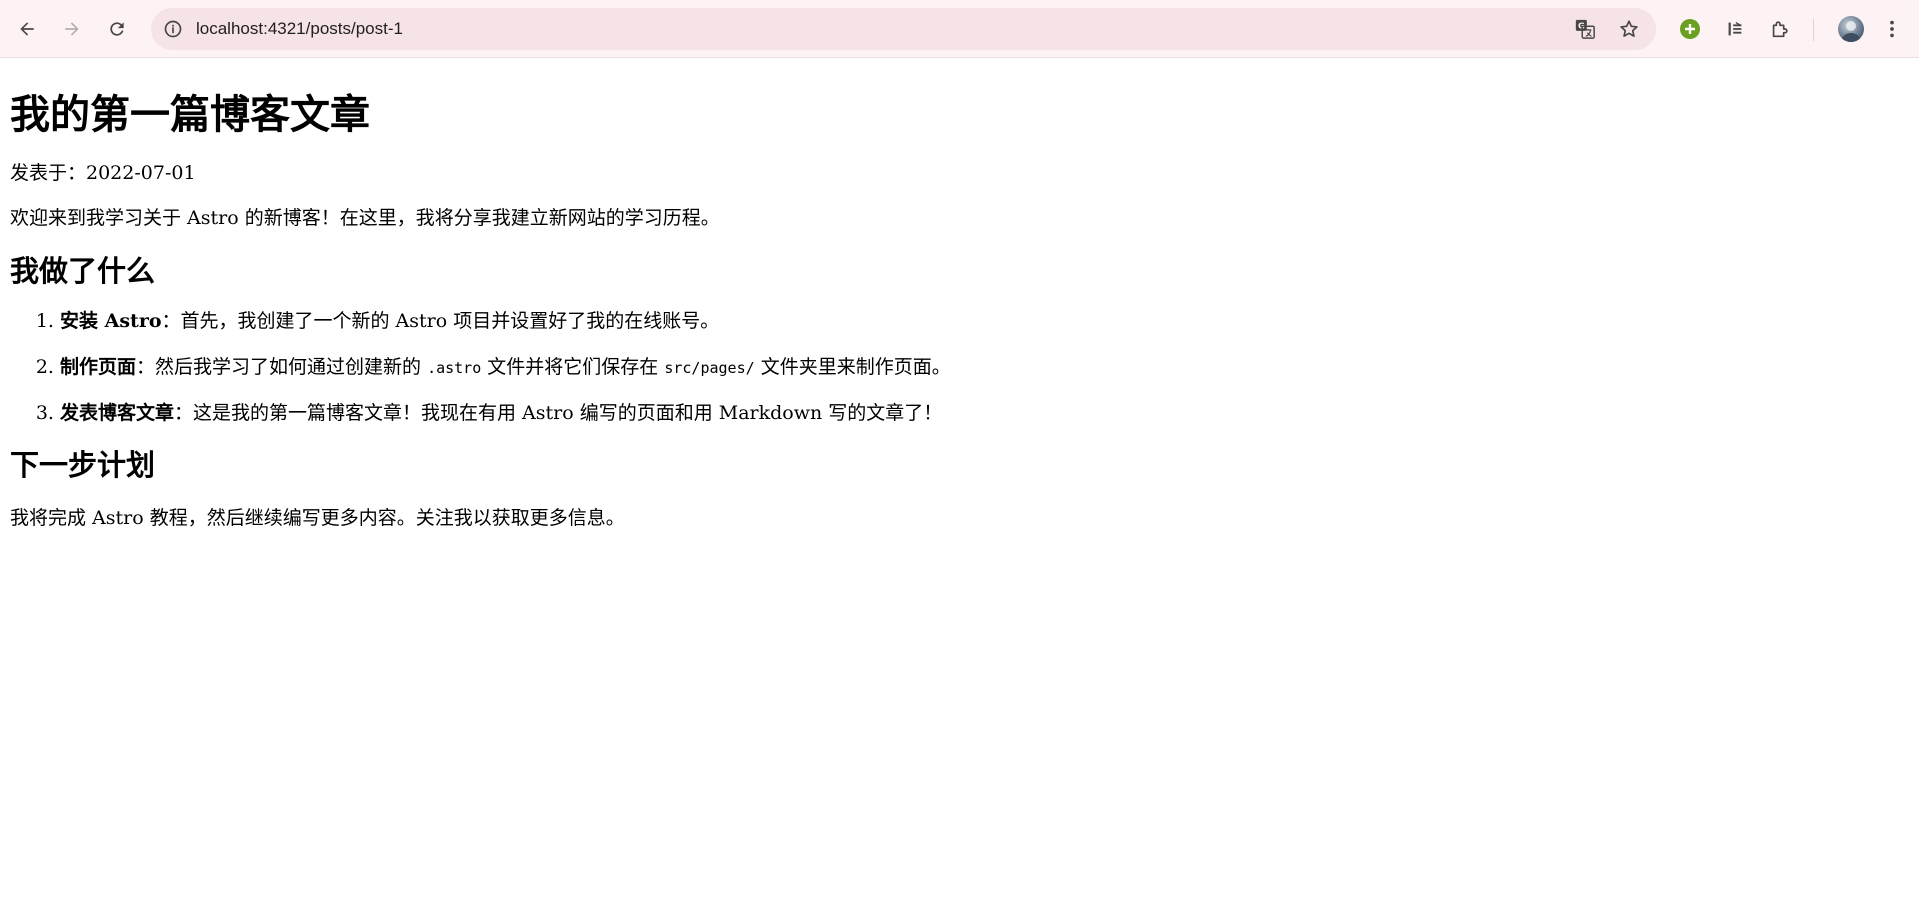 The width and height of the screenshot is (1919, 905). I want to click on translate-button: G, so click(1585, 29).